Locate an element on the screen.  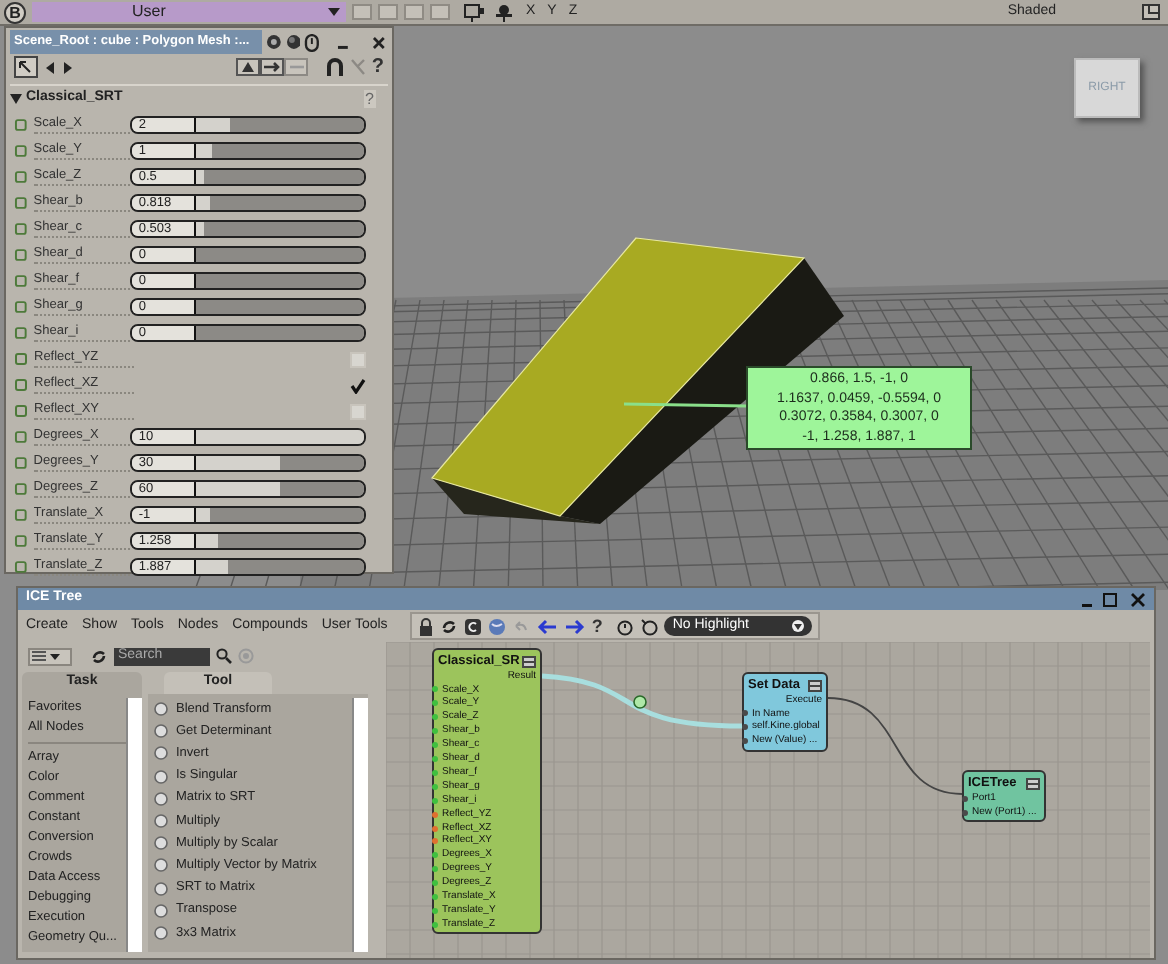
undo-icon is located at coordinates (520, 626).